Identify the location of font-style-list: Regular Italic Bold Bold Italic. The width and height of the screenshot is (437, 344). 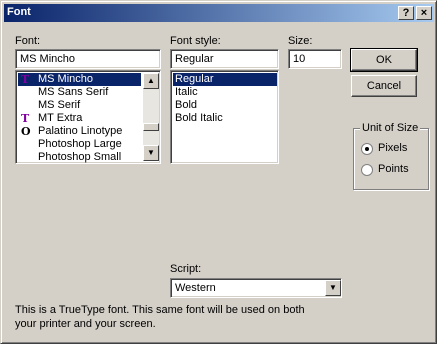
(224, 117).